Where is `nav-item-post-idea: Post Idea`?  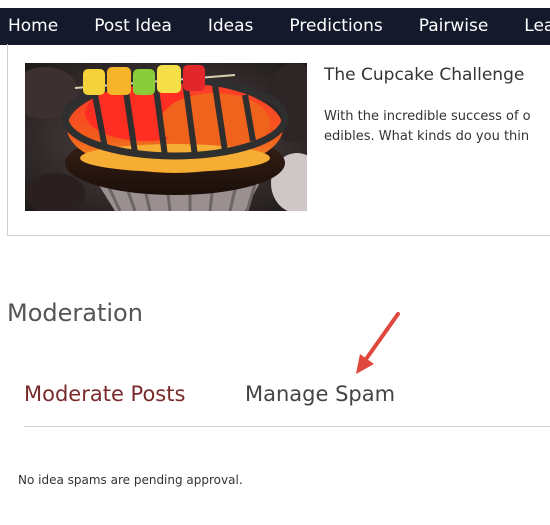
nav-item-post-idea: Post Idea is located at coordinates (133, 26).